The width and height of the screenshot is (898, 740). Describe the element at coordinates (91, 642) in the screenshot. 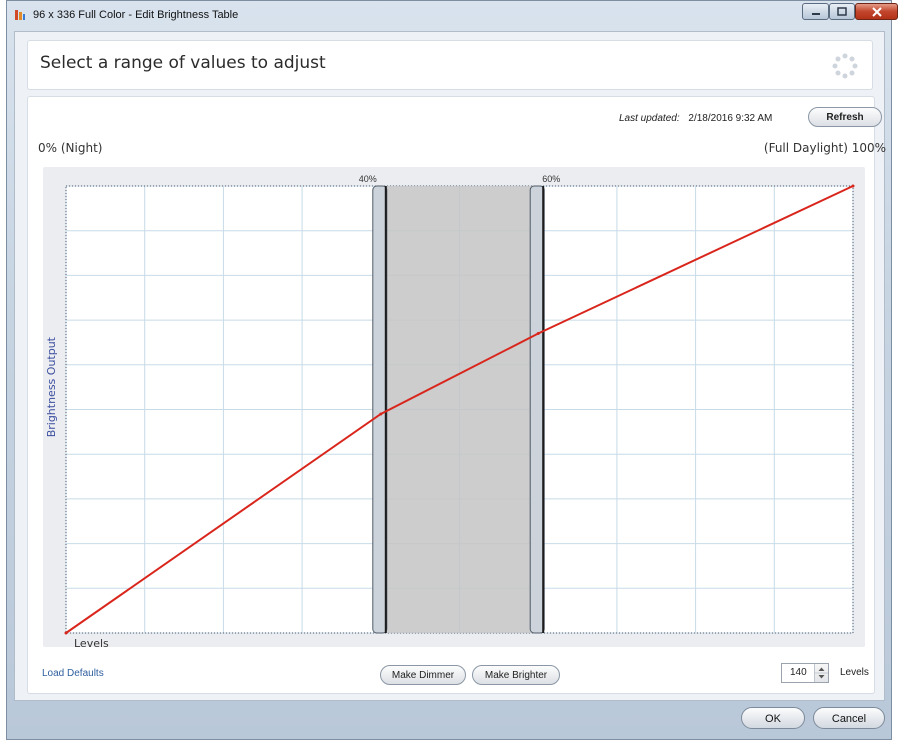

I see `x-axis-label: Levels` at that location.